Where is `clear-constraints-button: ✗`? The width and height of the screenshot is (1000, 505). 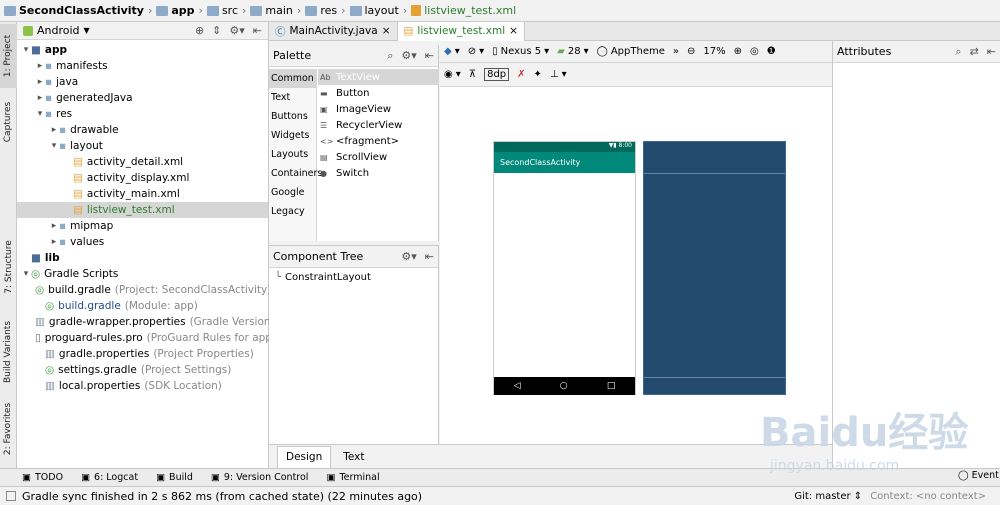
clear-constraints-button: ✗ is located at coordinates (521, 74).